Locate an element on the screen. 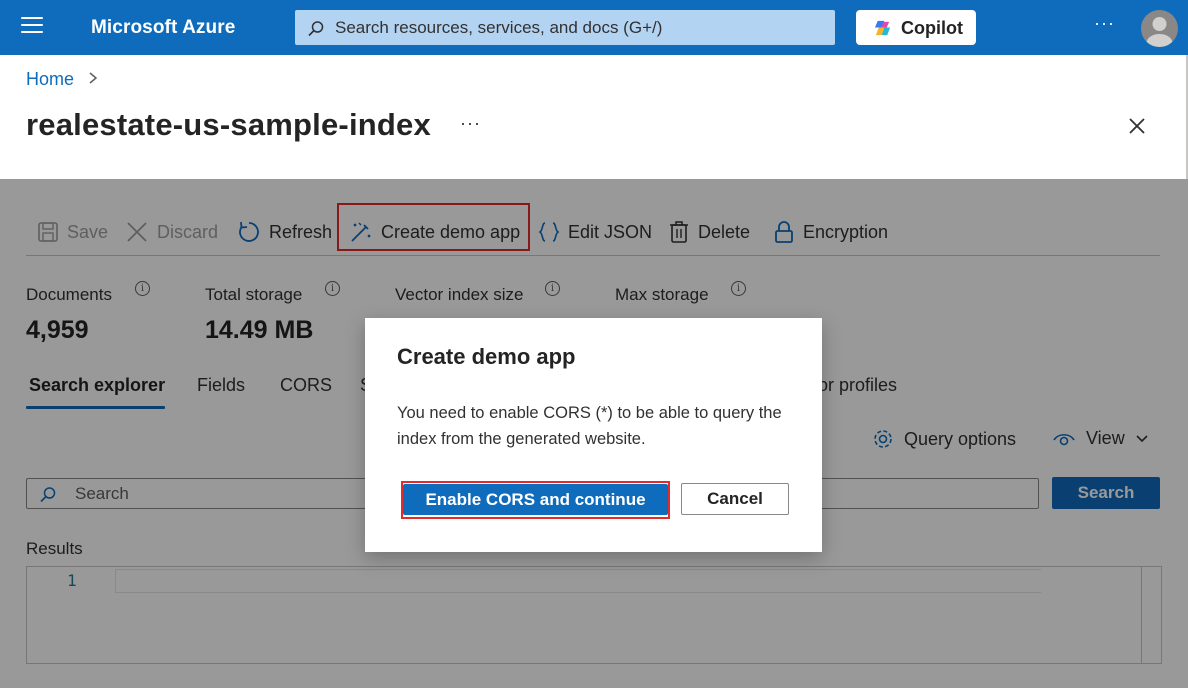 The image size is (1188, 688). brand-title: Microsoft Azure is located at coordinates (163, 28).